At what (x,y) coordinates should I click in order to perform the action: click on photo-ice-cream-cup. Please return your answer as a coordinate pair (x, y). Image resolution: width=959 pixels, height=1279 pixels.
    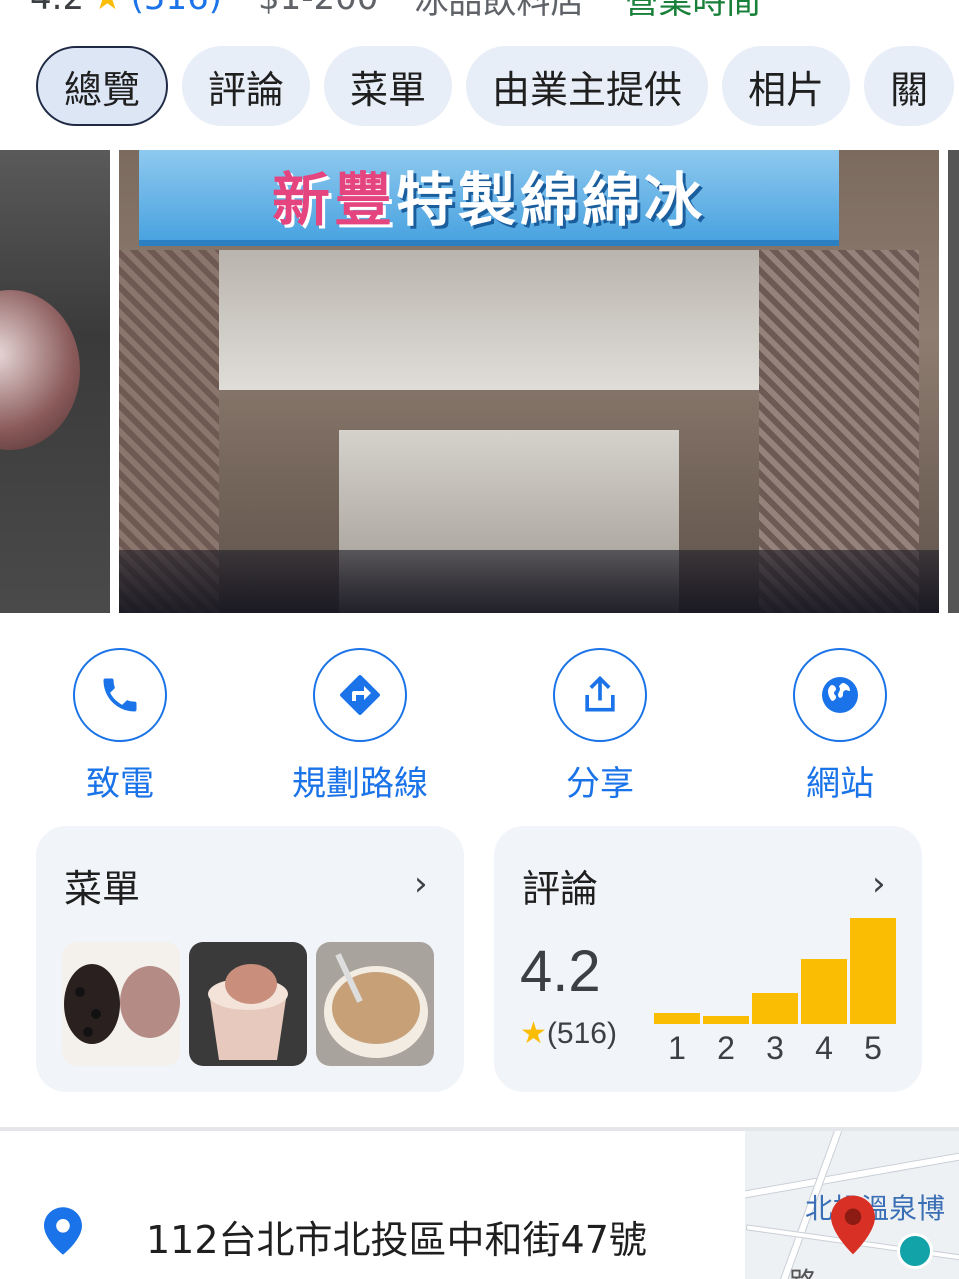
    Looking at the image, I should click on (55, 381).